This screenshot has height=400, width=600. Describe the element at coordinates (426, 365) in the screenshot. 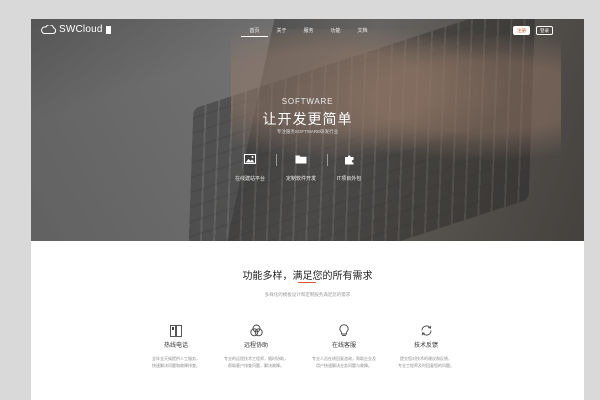

I see `desc-line: 专业工程师及时回复您的问题。` at that location.